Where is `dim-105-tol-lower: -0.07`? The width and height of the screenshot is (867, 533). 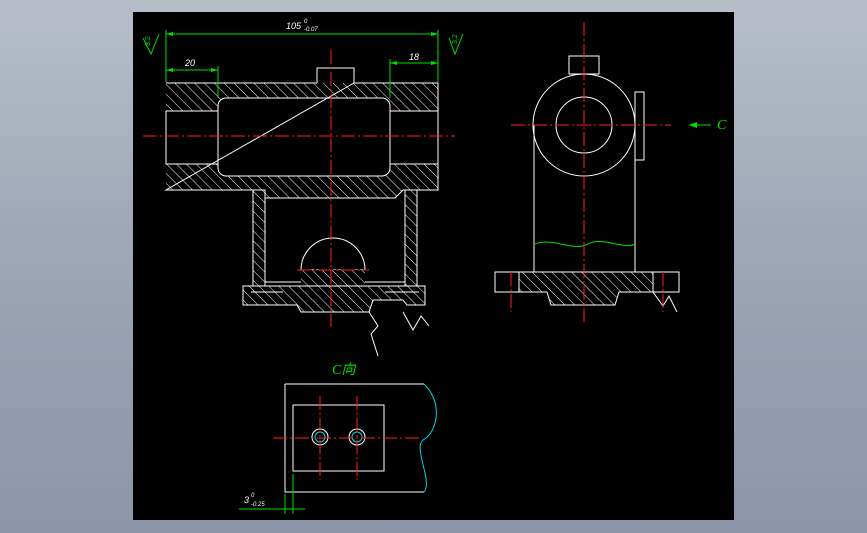 dim-105-tol-lower: -0.07 is located at coordinates (311, 30).